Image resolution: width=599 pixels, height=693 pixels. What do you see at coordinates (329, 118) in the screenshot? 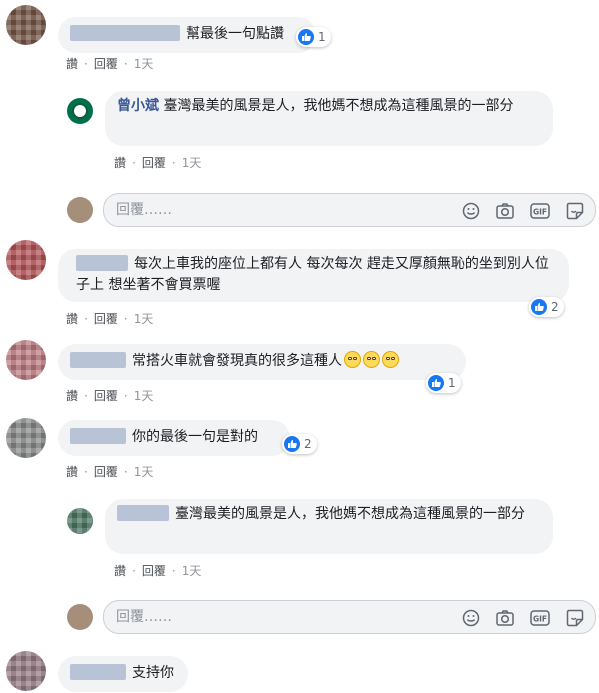
I see `reply-bubble: 曾小斌 臺灣最美的風景是人，我他媽不想成為這種風景的一部分` at bounding box center [329, 118].